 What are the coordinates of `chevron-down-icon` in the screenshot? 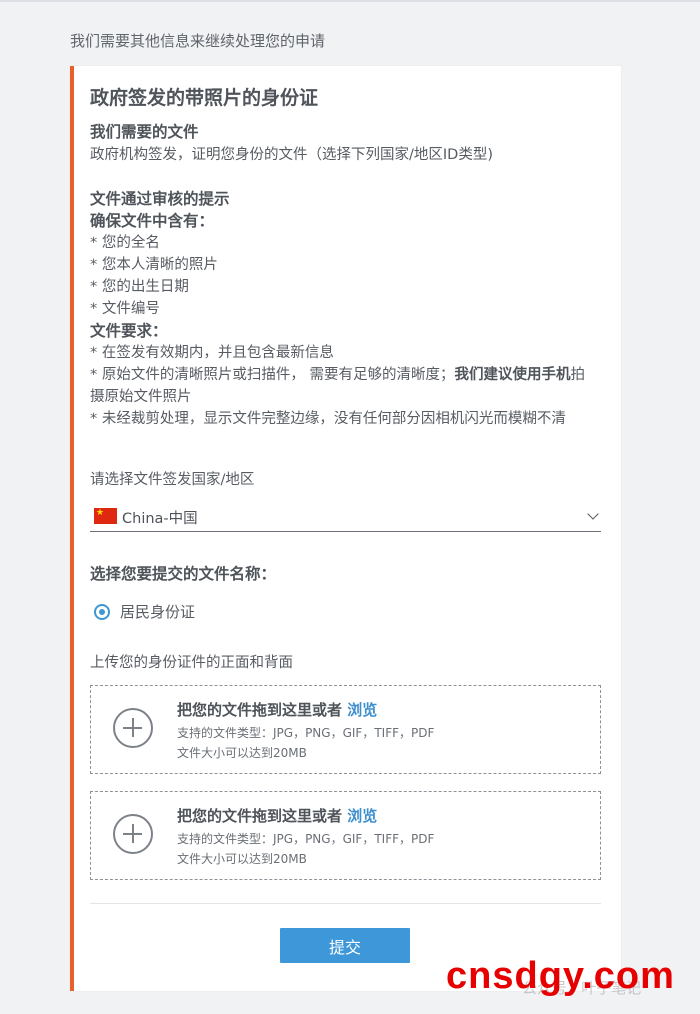 It's located at (593, 514).